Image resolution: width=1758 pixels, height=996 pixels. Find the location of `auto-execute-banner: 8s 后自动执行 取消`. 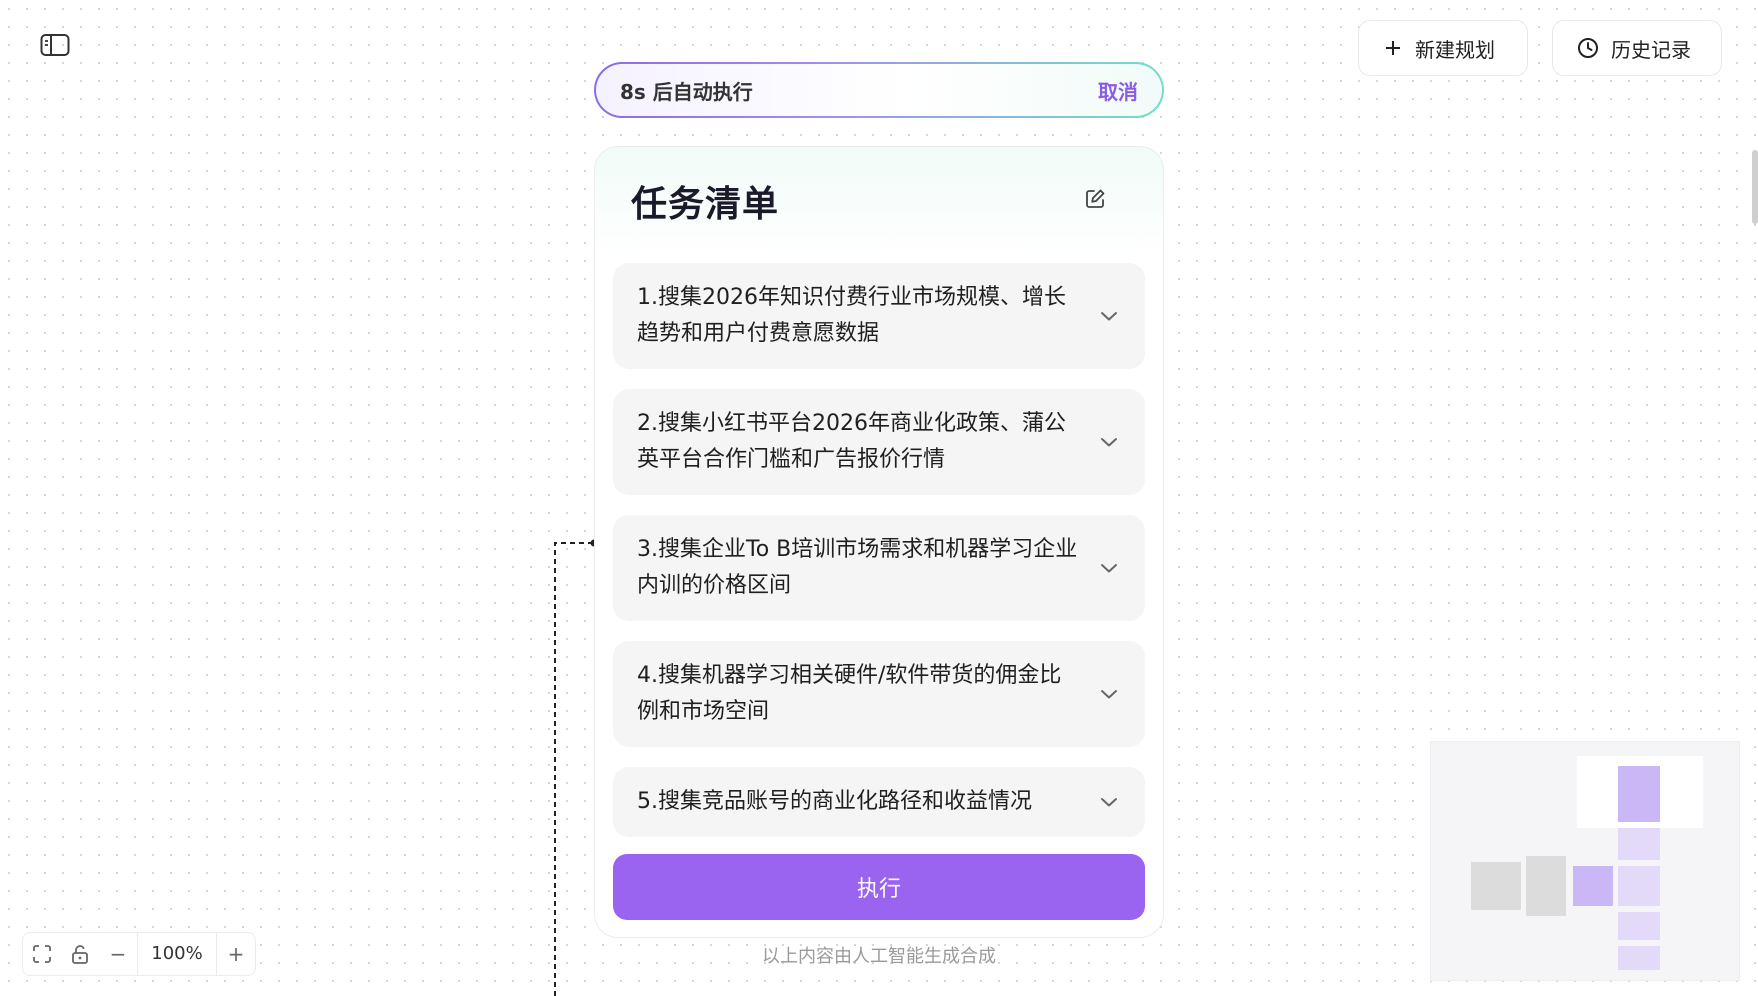

auto-execute-banner: 8s 后自动执行 取消 is located at coordinates (879, 90).